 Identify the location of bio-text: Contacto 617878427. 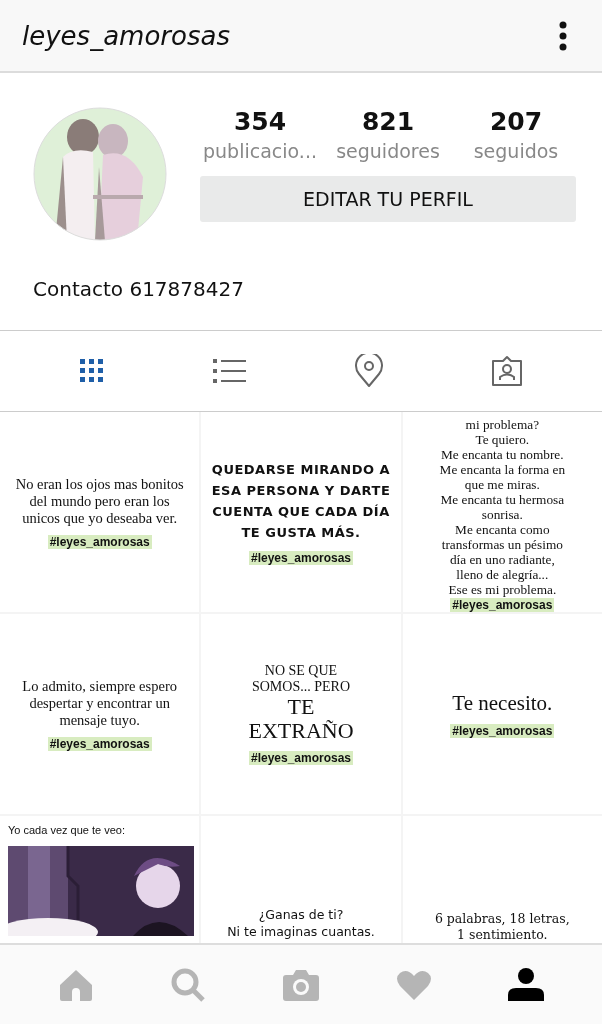
(139, 289).